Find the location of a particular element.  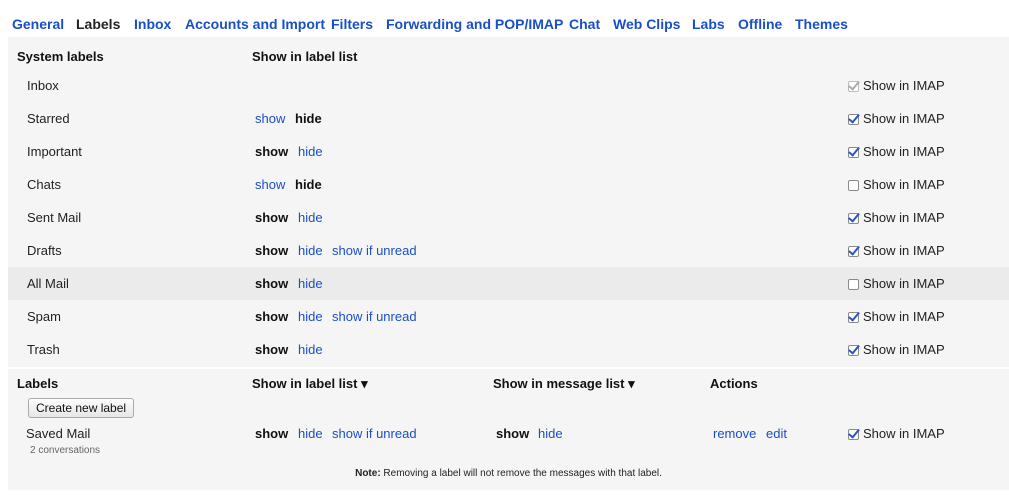

system-label-name: Trash is located at coordinates (43, 349).